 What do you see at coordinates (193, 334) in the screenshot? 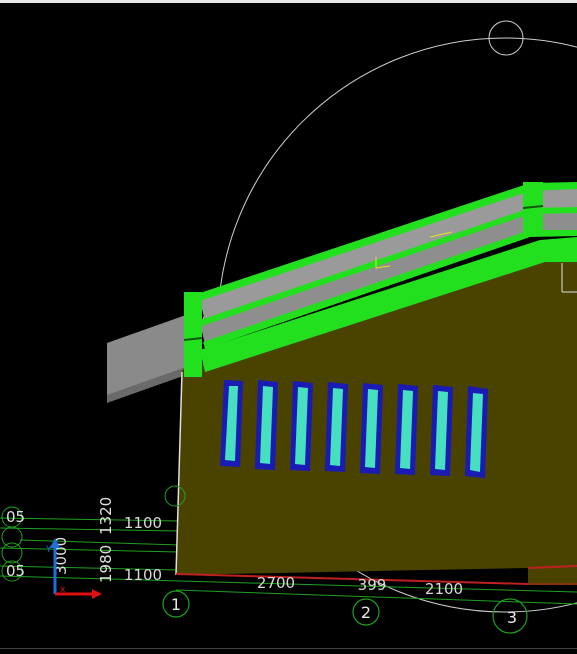
I see `parapet-post-left` at bounding box center [193, 334].